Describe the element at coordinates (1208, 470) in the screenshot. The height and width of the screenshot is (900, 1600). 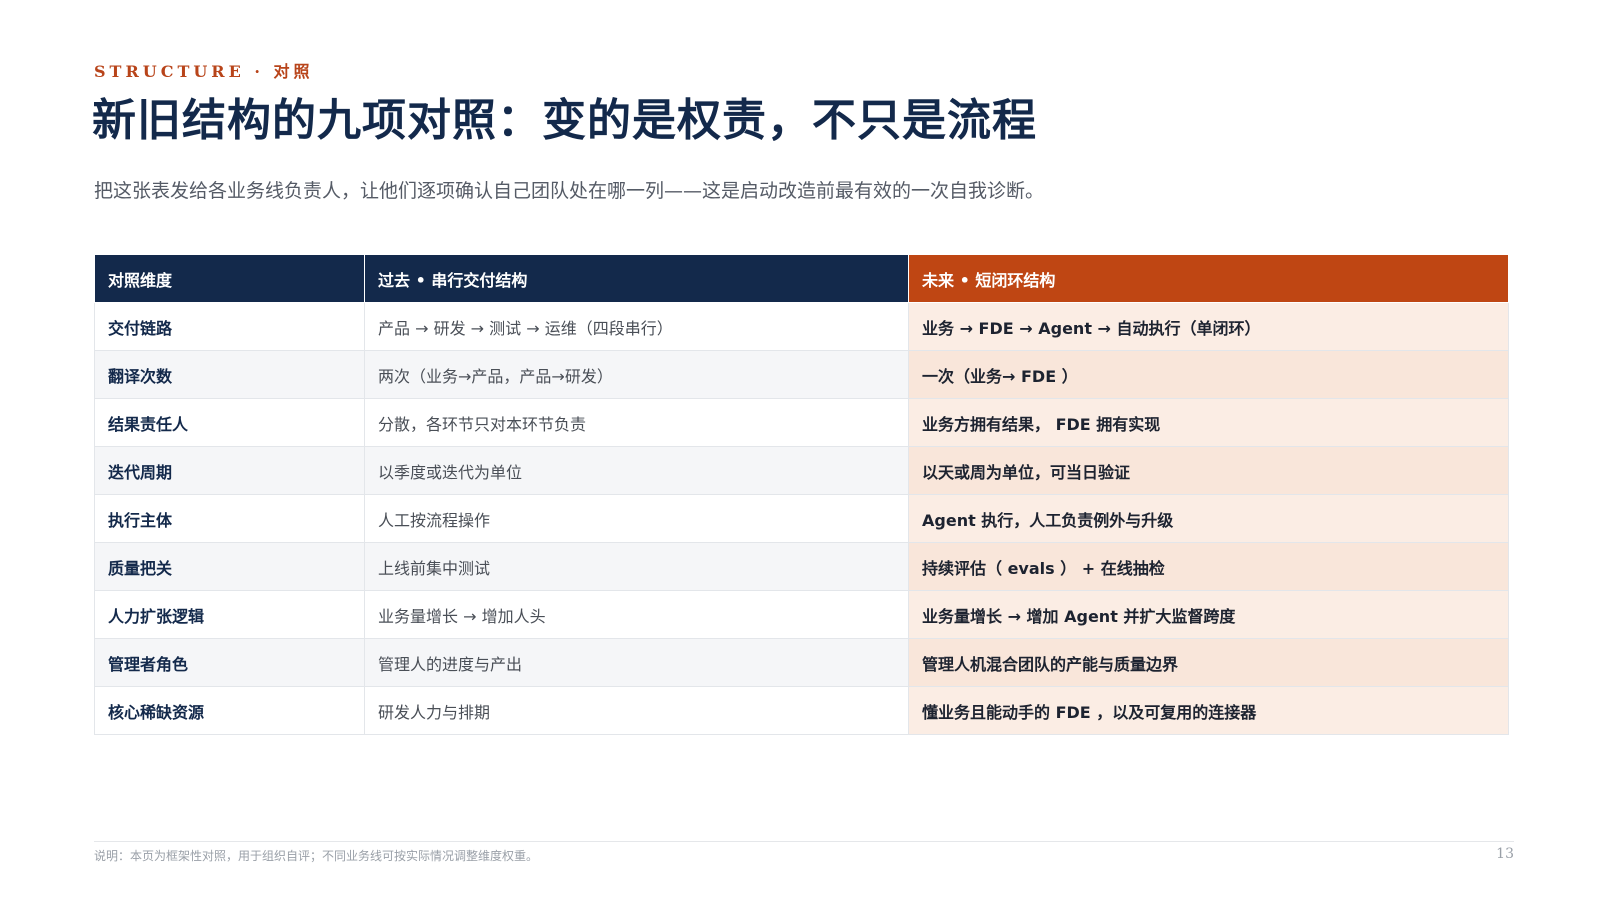
I see `row-future: 以天或周为单位，可当日验证` at that location.